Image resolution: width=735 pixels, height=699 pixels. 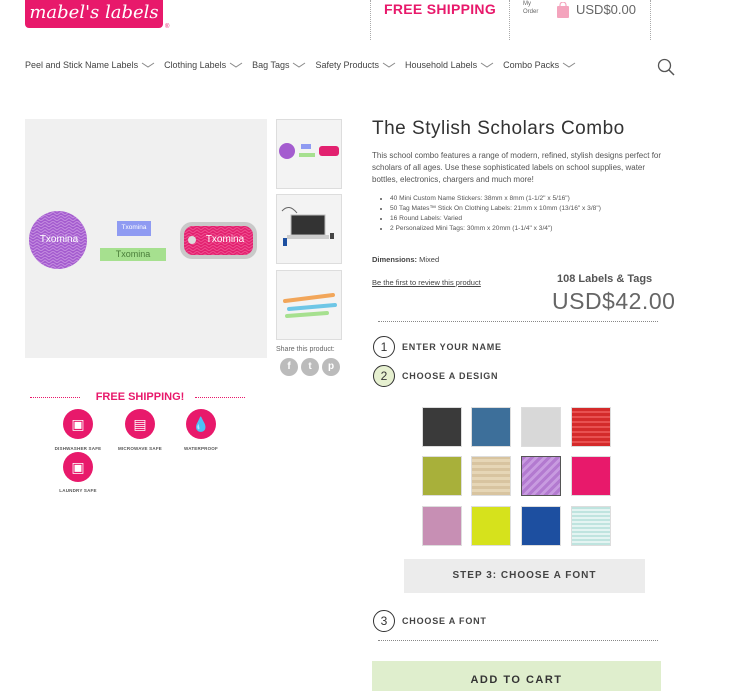 What do you see at coordinates (82, 65) in the screenshot?
I see `nav-item-label: Peel and Stick Name Labels` at bounding box center [82, 65].